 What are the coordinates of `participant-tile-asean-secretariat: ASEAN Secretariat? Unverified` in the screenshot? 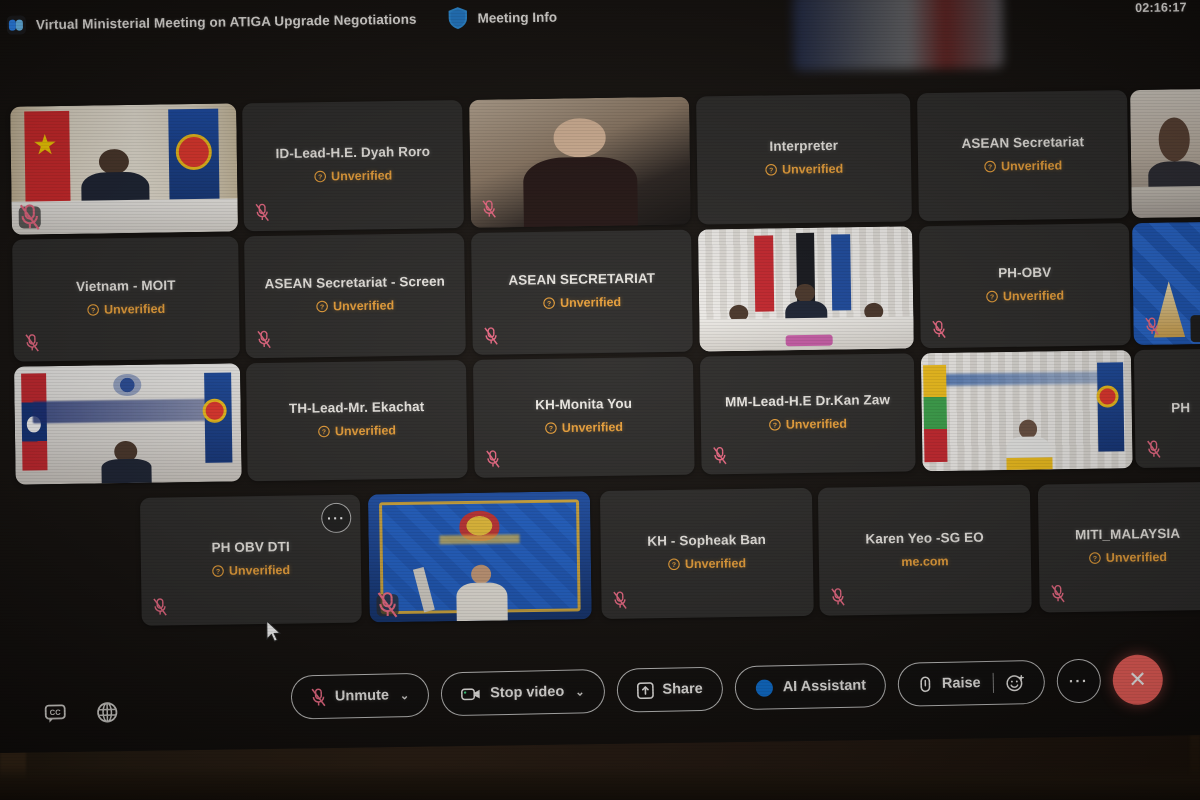 It's located at (1023, 156).